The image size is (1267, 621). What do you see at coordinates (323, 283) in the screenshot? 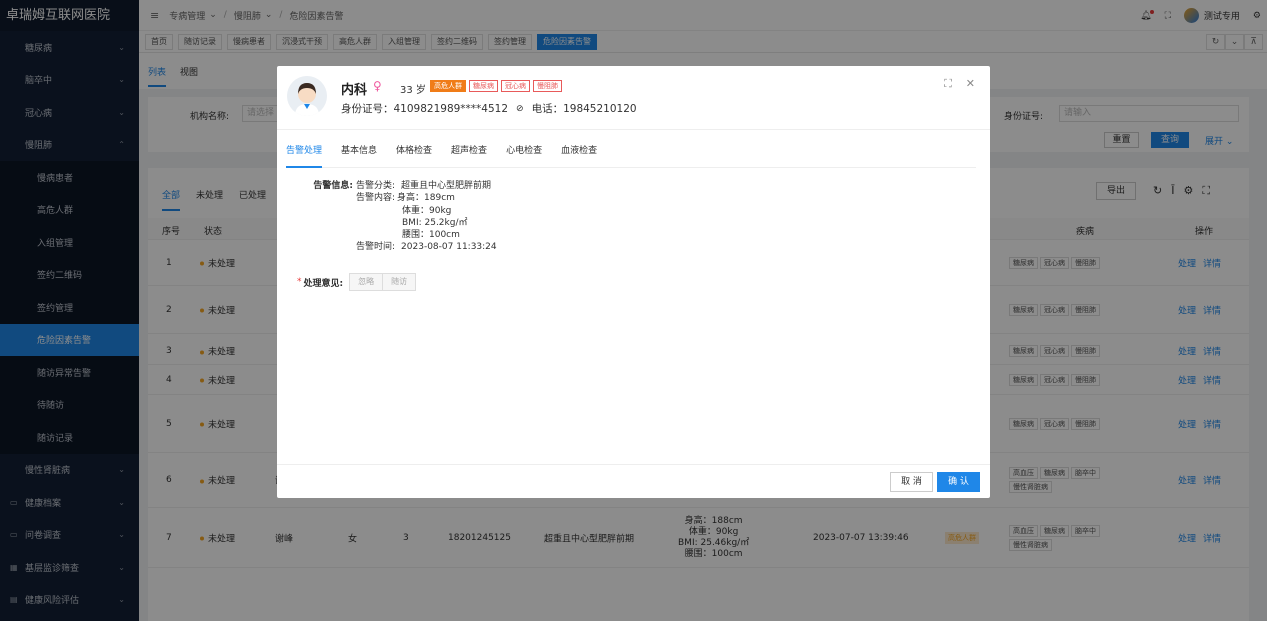
I see `opinion-label: 处理意见:` at bounding box center [323, 283].